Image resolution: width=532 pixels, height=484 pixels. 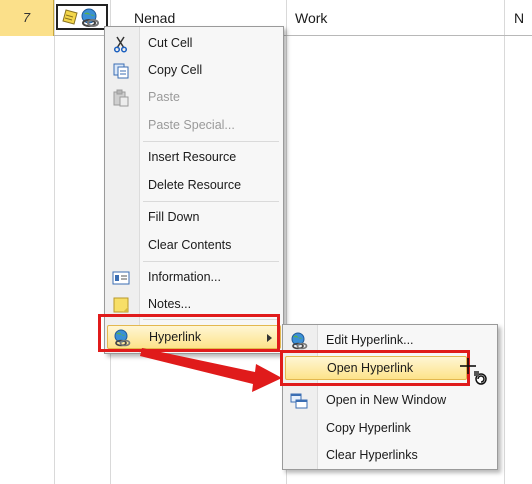 I want to click on new-window-icon, so click(x=299, y=401).